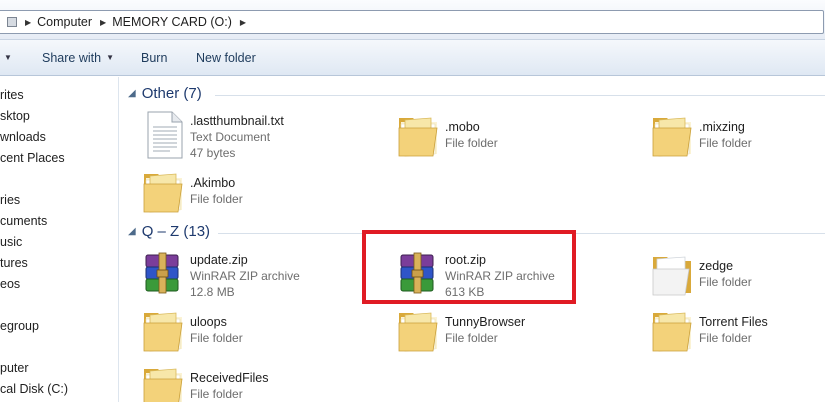  What do you see at coordinates (716, 266) in the screenshot?
I see `folder-name: zedge` at bounding box center [716, 266].